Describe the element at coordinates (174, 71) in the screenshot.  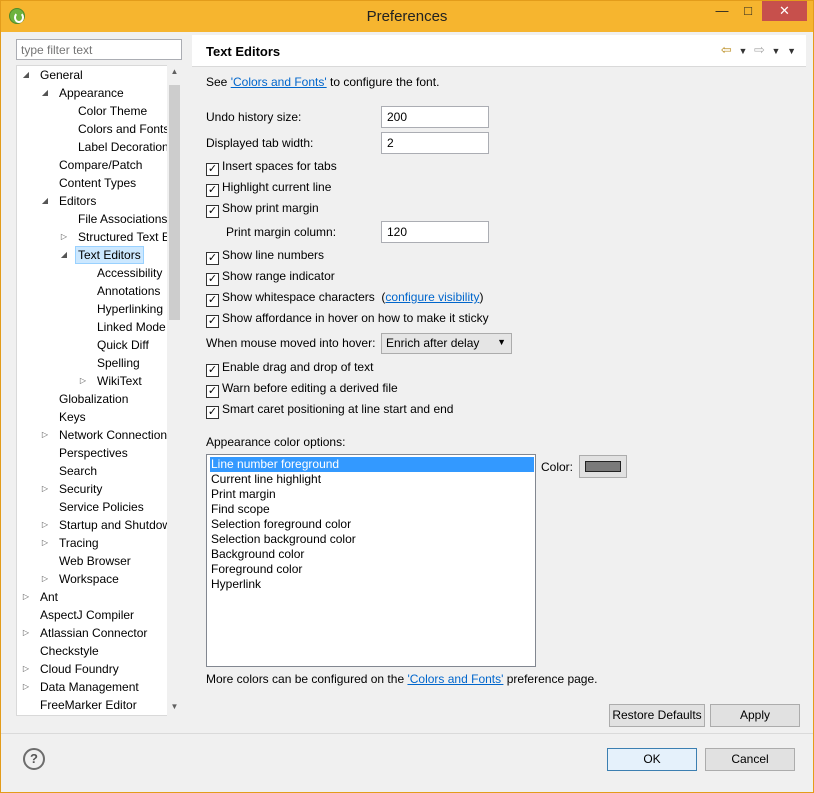
I see `scroll-up-arrow-icon: ▲` at that location.